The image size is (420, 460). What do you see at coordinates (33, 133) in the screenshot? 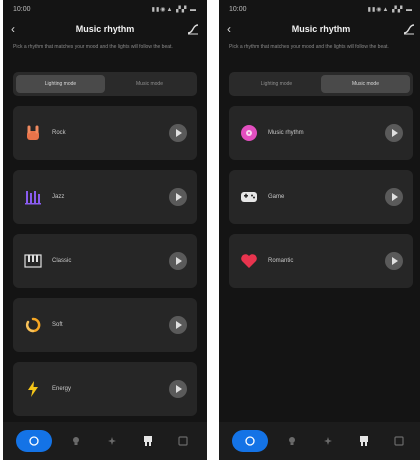
I see `rock-hand-icon` at bounding box center [33, 133].